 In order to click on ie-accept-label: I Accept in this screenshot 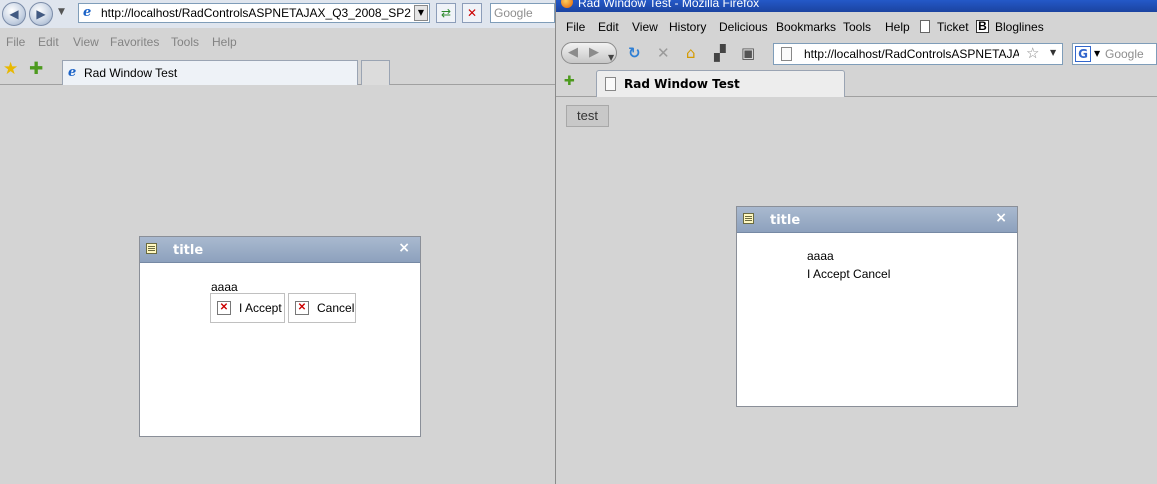, I will do `click(260, 308)`.